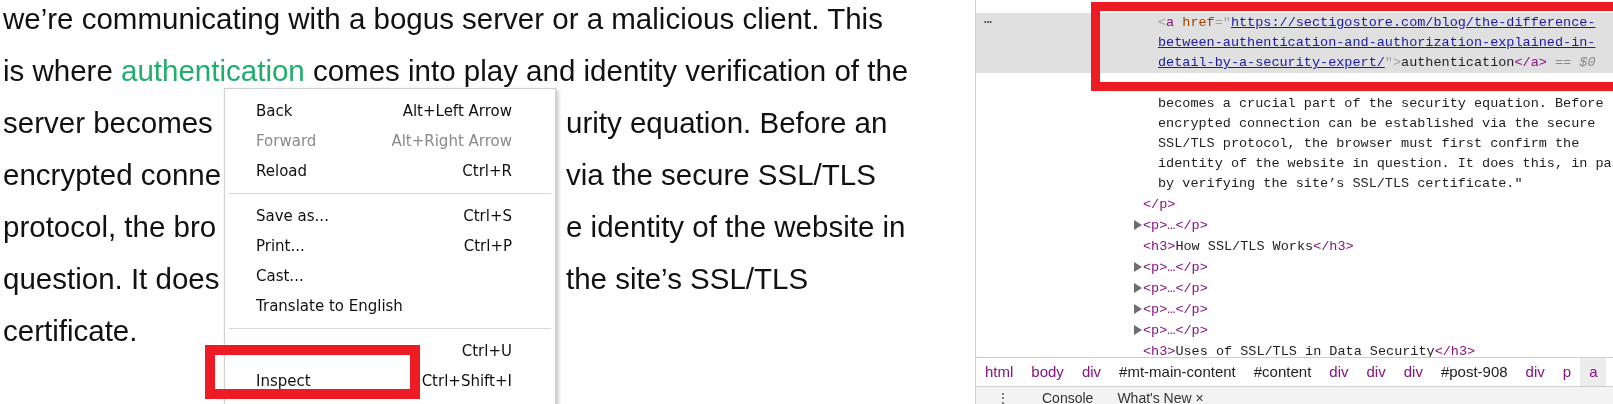  I want to click on more-menu-icon: ⋮, so click(1003, 395).